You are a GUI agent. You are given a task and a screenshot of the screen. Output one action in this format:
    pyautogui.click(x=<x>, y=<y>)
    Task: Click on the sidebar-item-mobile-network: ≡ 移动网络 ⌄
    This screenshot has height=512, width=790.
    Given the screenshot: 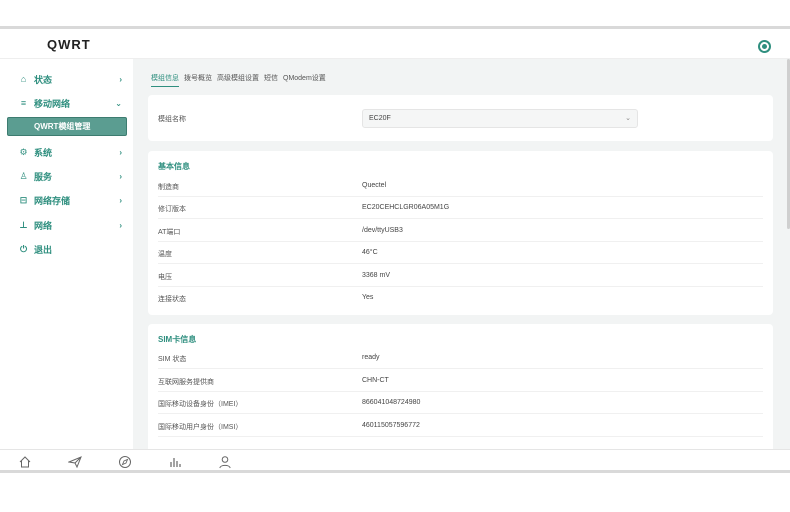 What is the action you would take?
    pyautogui.click(x=72, y=103)
    